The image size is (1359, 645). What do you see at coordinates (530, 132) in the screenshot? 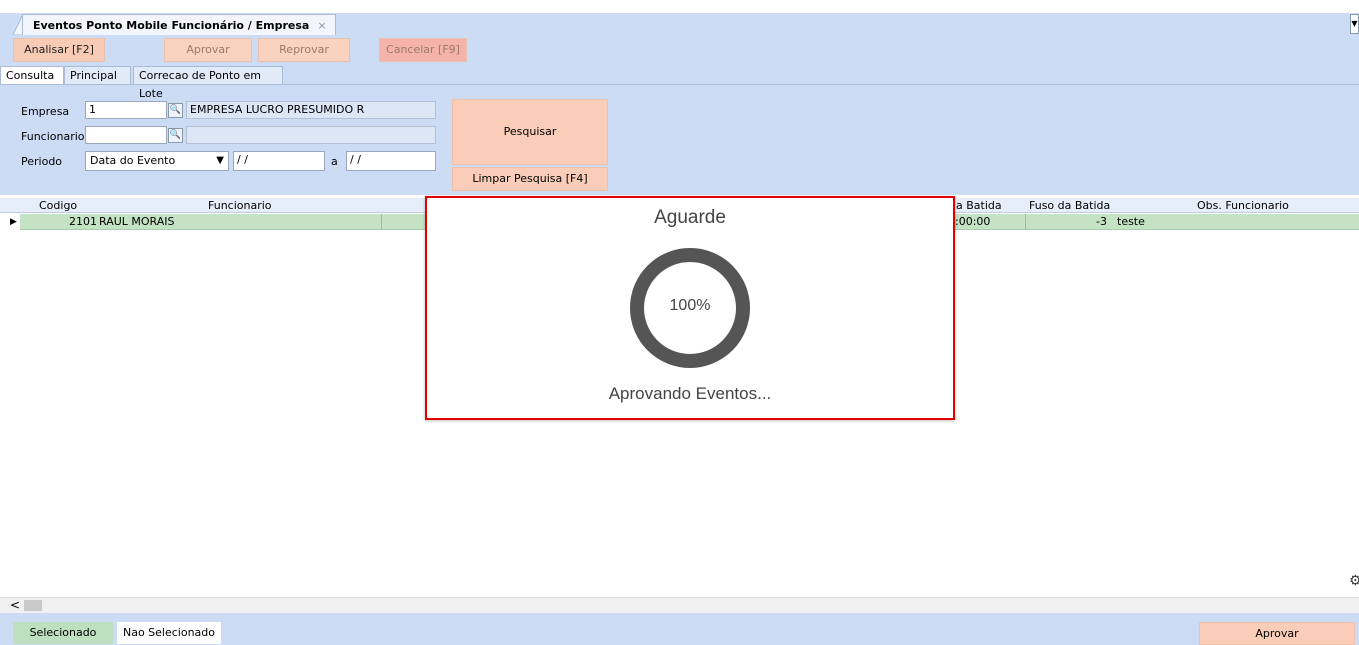
I see `pesquisar-button: Pesquisar` at bounding box center [530, 132].